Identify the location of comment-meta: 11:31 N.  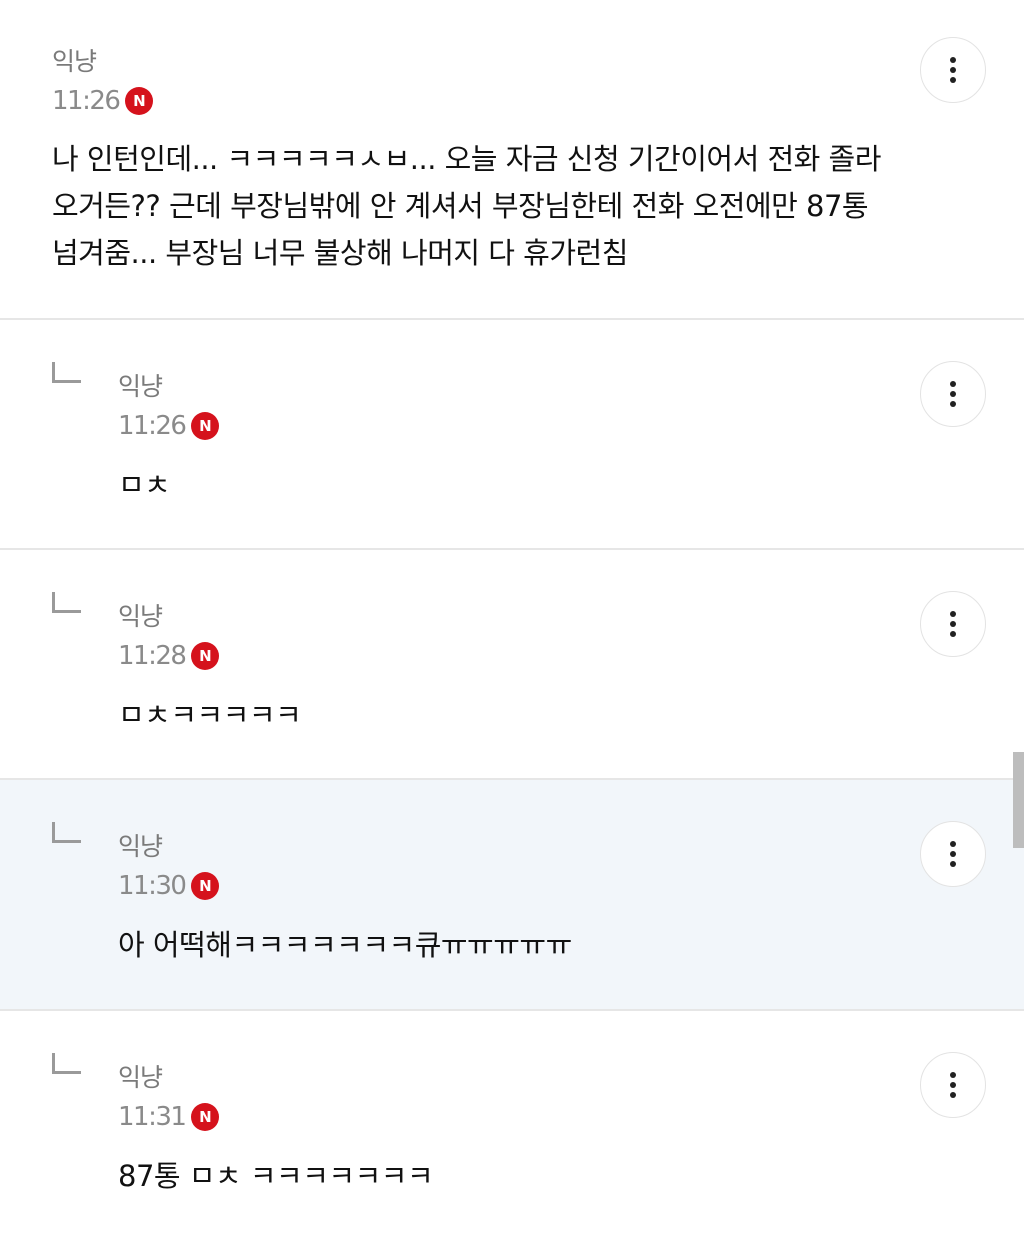
(169, 1117).